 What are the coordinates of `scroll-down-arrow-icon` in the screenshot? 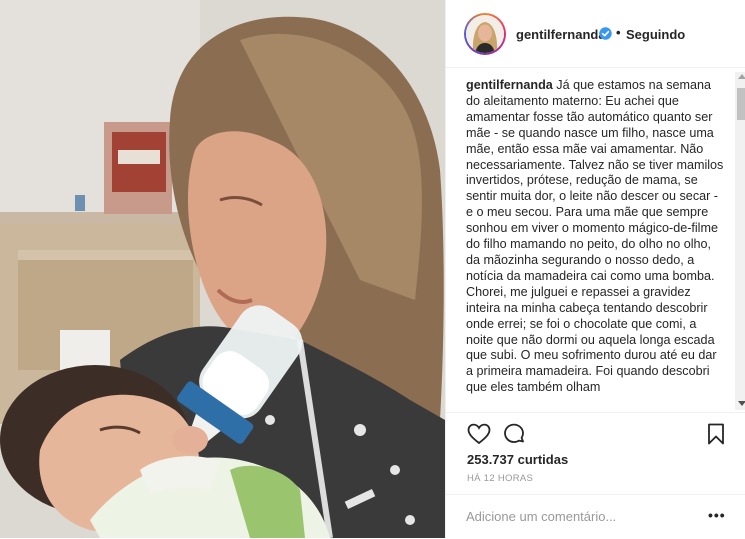 It's located at (741, 403).